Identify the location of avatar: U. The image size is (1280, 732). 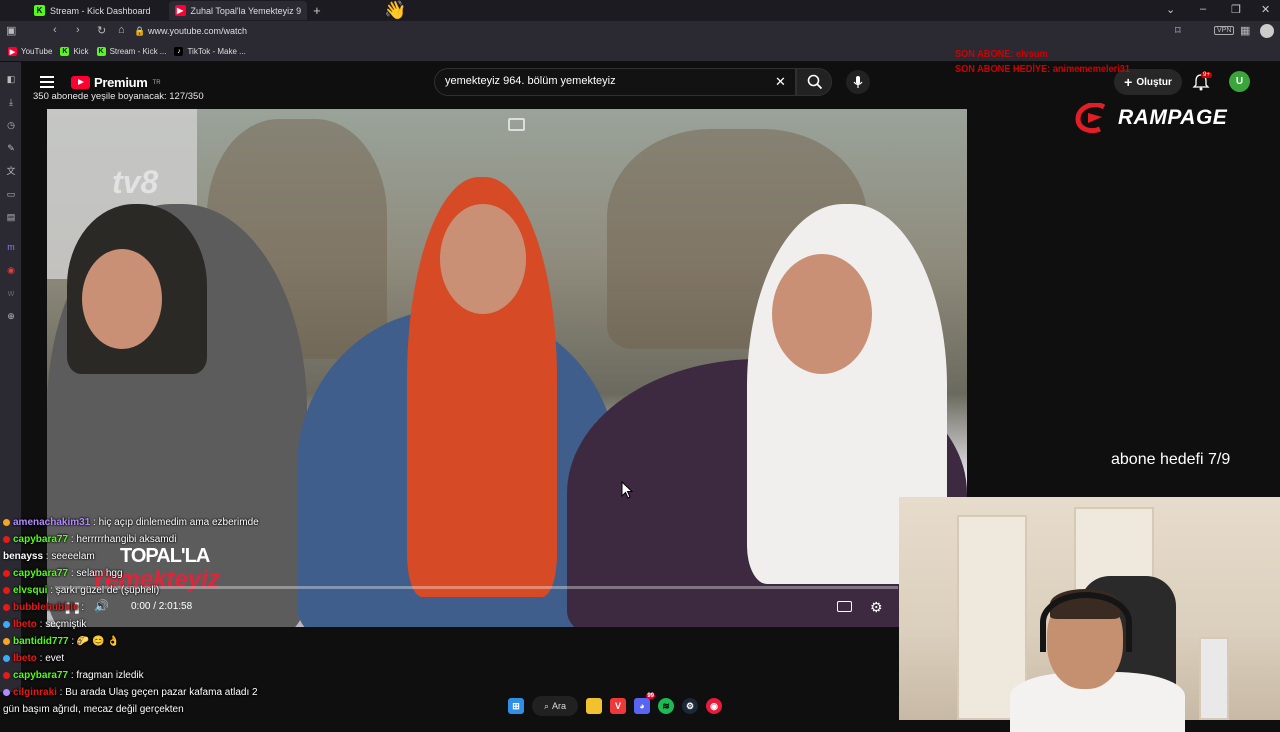
(1239, 81).